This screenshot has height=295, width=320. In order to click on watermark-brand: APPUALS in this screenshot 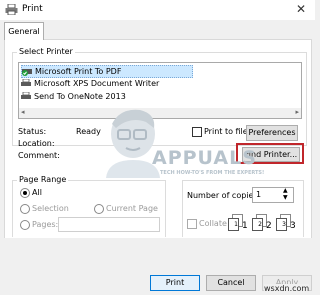, I will do `click(204, 158)`.